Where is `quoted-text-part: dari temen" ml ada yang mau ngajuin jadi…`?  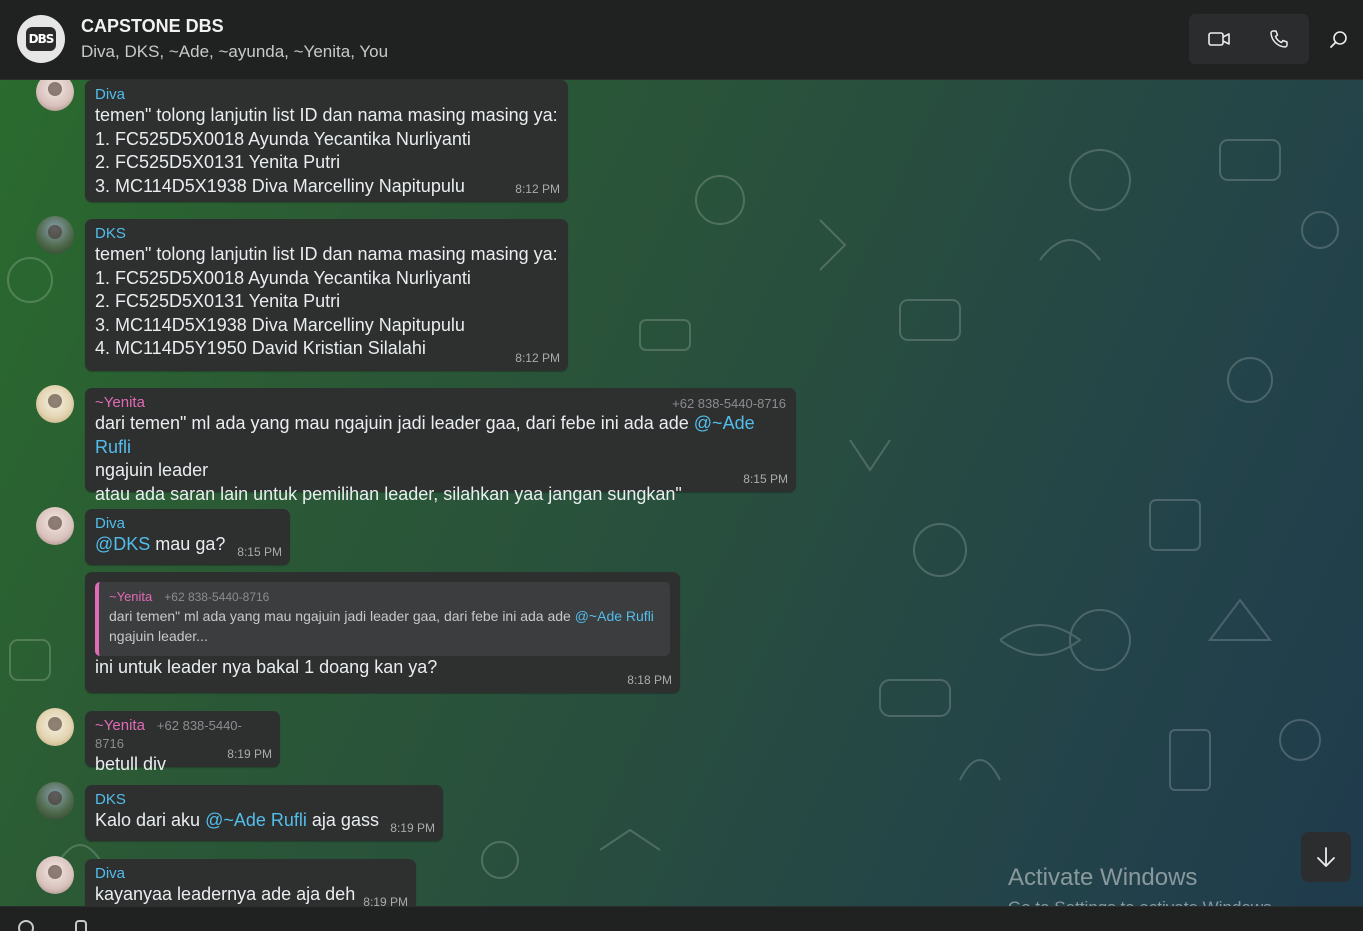 quoted-text-part: dari temen" ml ada yang mau ngajuin jadi… is located at coordinates (342, 616).